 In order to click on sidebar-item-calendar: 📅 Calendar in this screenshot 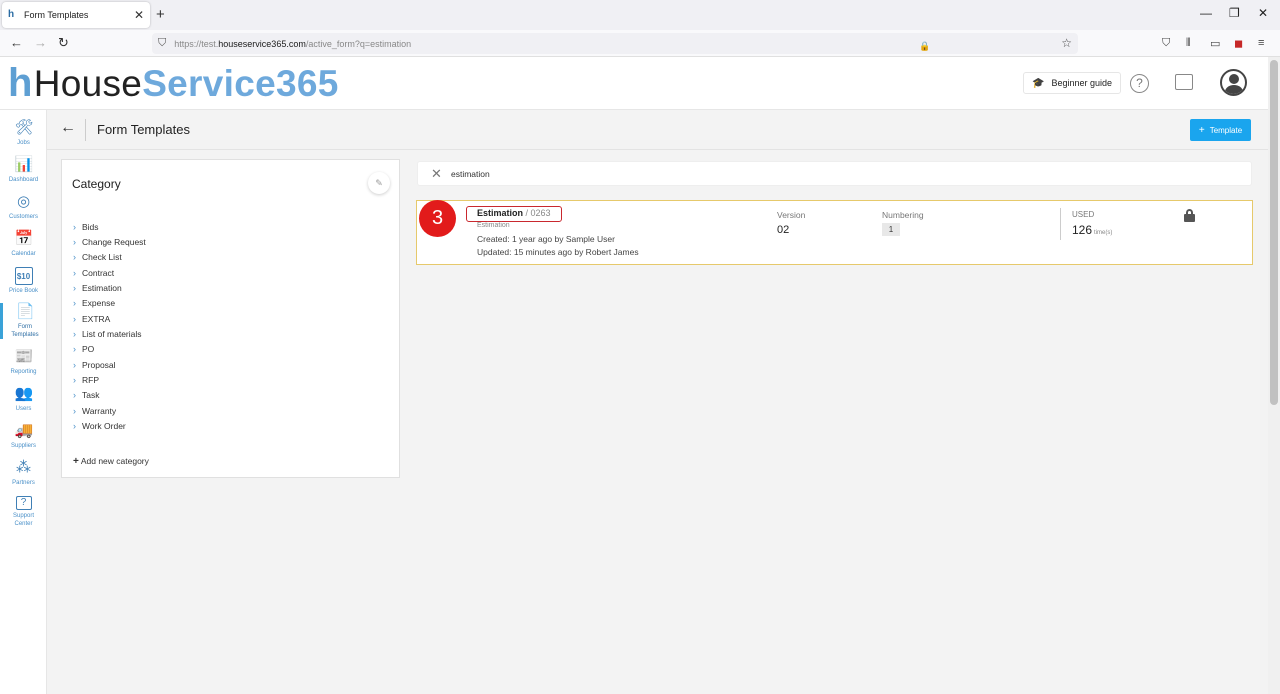, I will do `click(23, 244)`.